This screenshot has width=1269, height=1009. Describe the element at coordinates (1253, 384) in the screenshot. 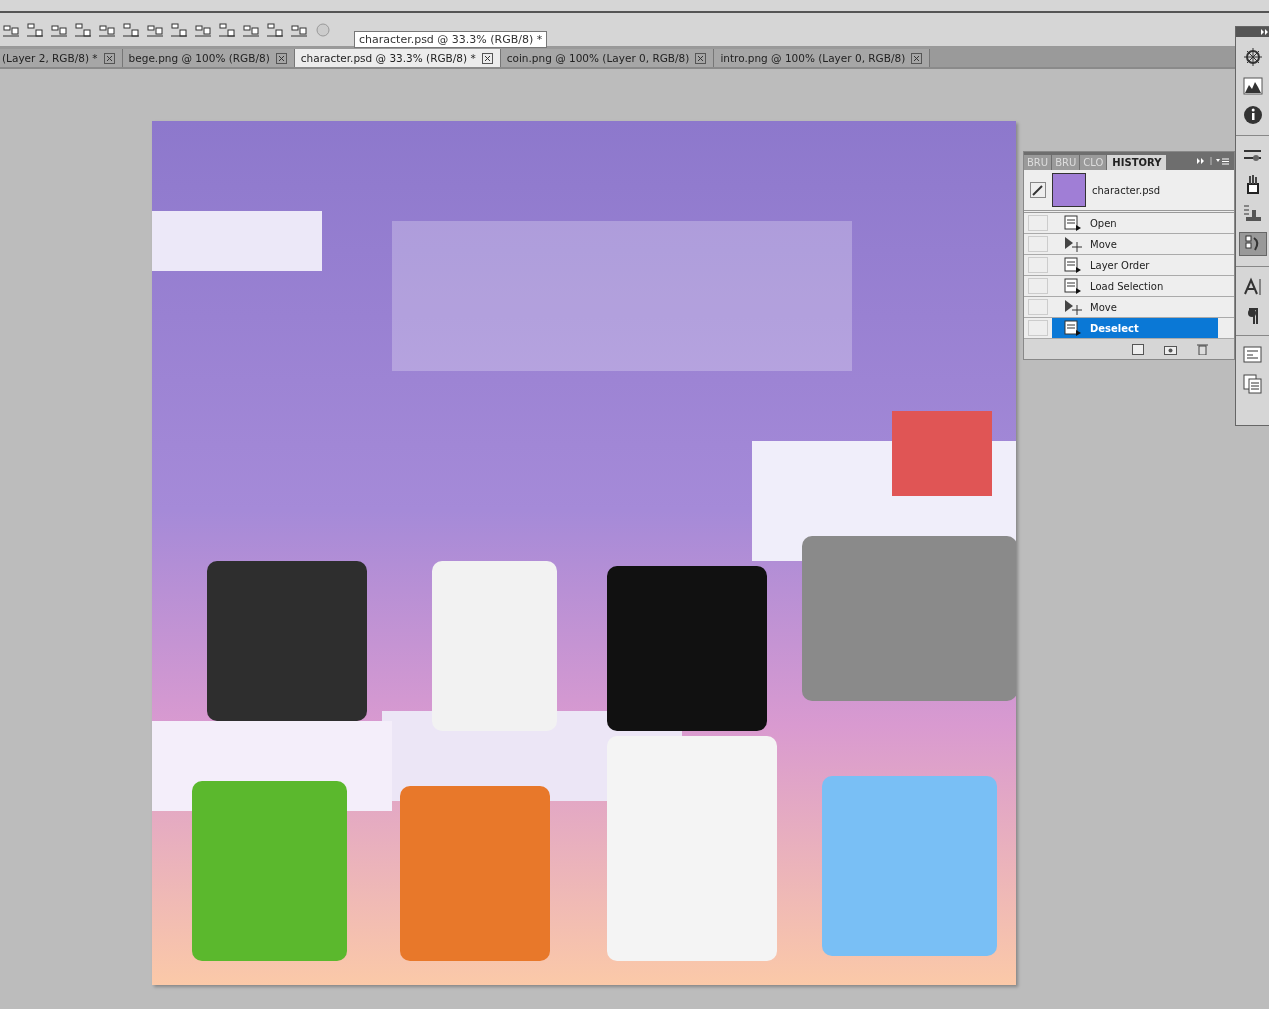

I see `layer-comps-icon` at that location.